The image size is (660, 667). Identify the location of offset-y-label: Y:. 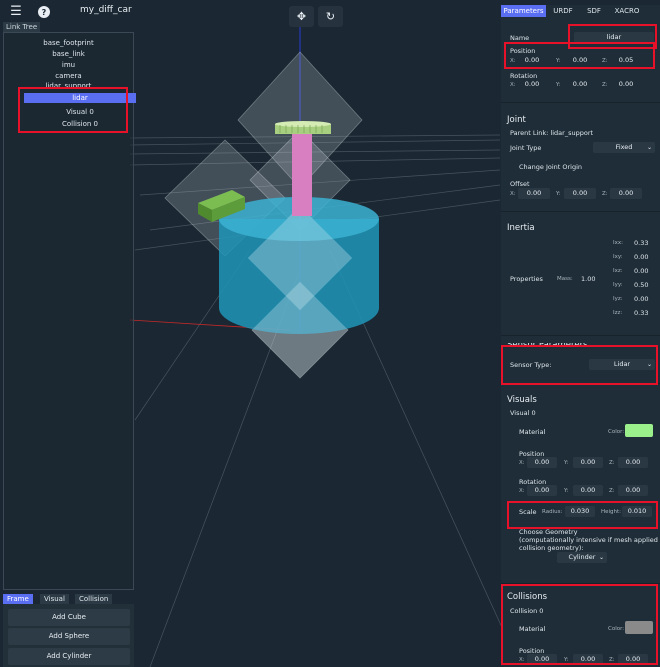
(558, 194).